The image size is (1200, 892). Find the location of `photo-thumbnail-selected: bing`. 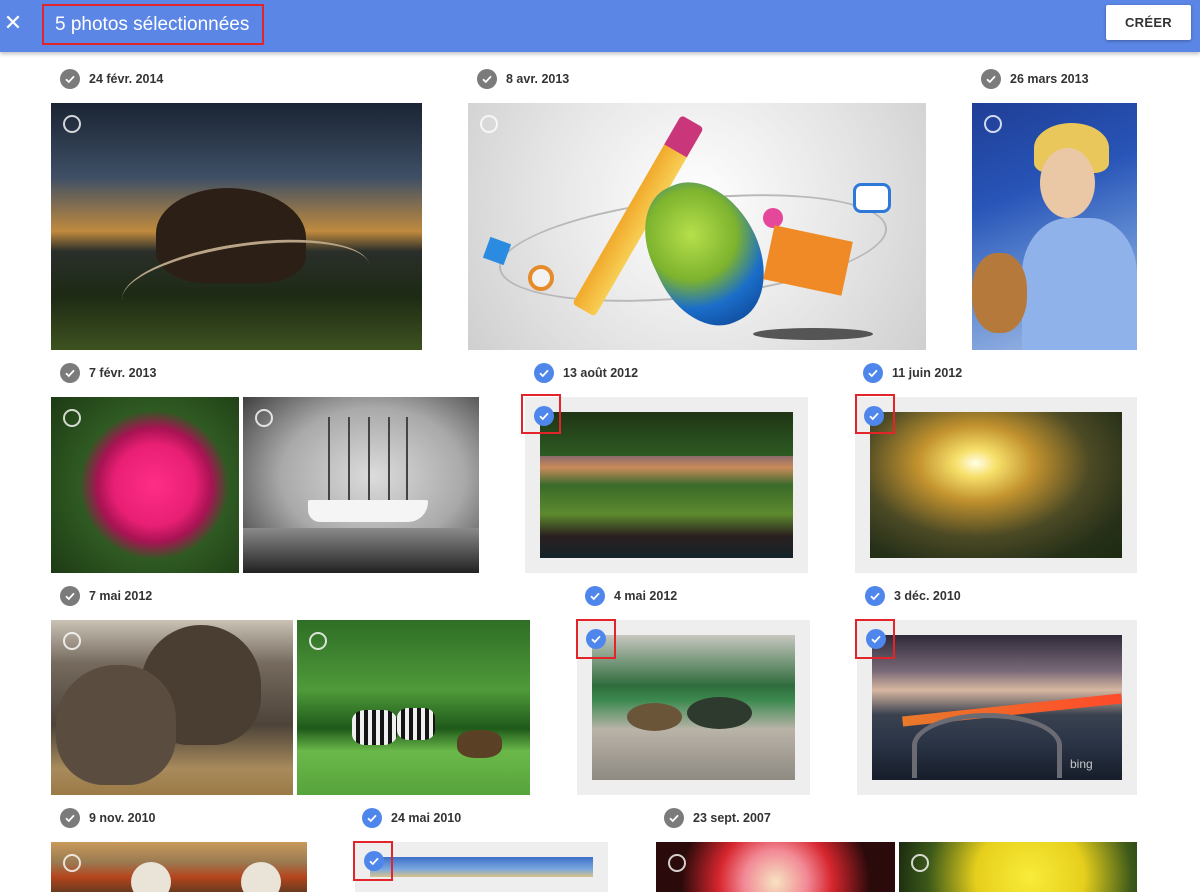

photo-thumbnail-selected: bing is located at coordinates (997, 707).